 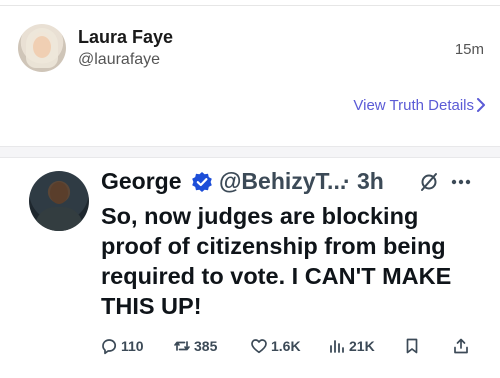 What do you see at coordinates (59, 219) in the screenshot?
I see `avatar-shoulders` at bounding box center [59, 219].